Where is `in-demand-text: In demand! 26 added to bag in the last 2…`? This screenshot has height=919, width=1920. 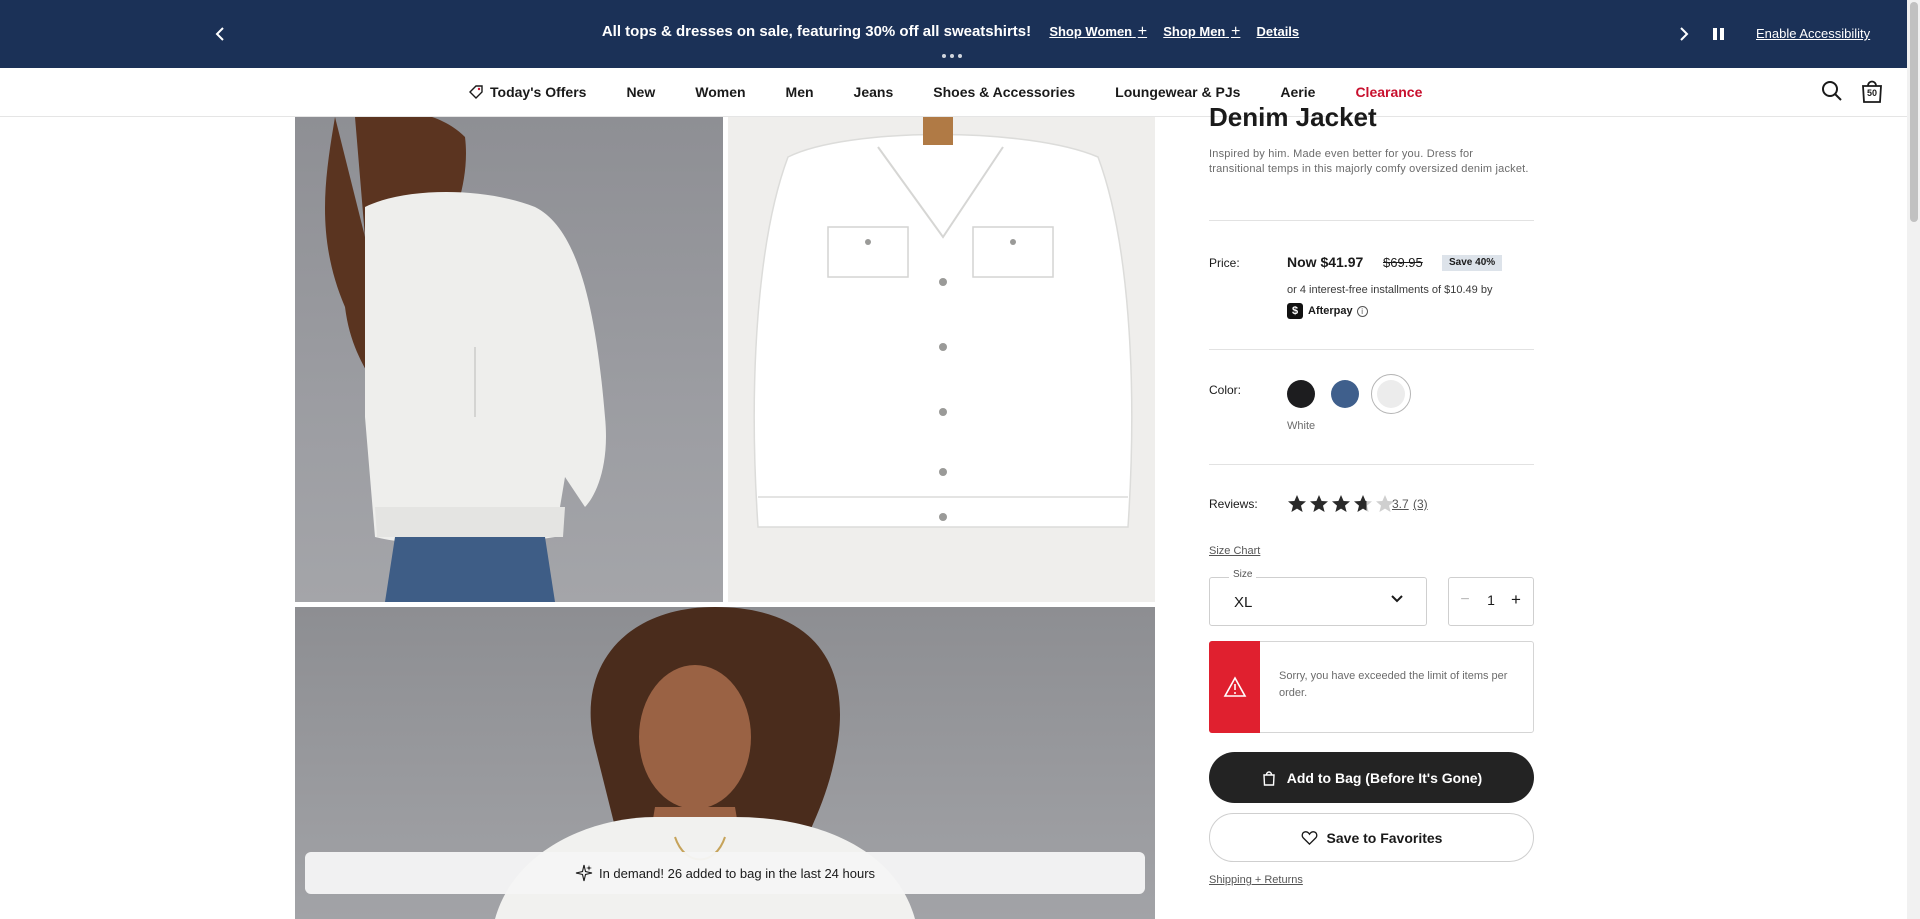
in-demand-text: In demand! 26 added to bag in the last 2… is located at coordinates (737, 873).